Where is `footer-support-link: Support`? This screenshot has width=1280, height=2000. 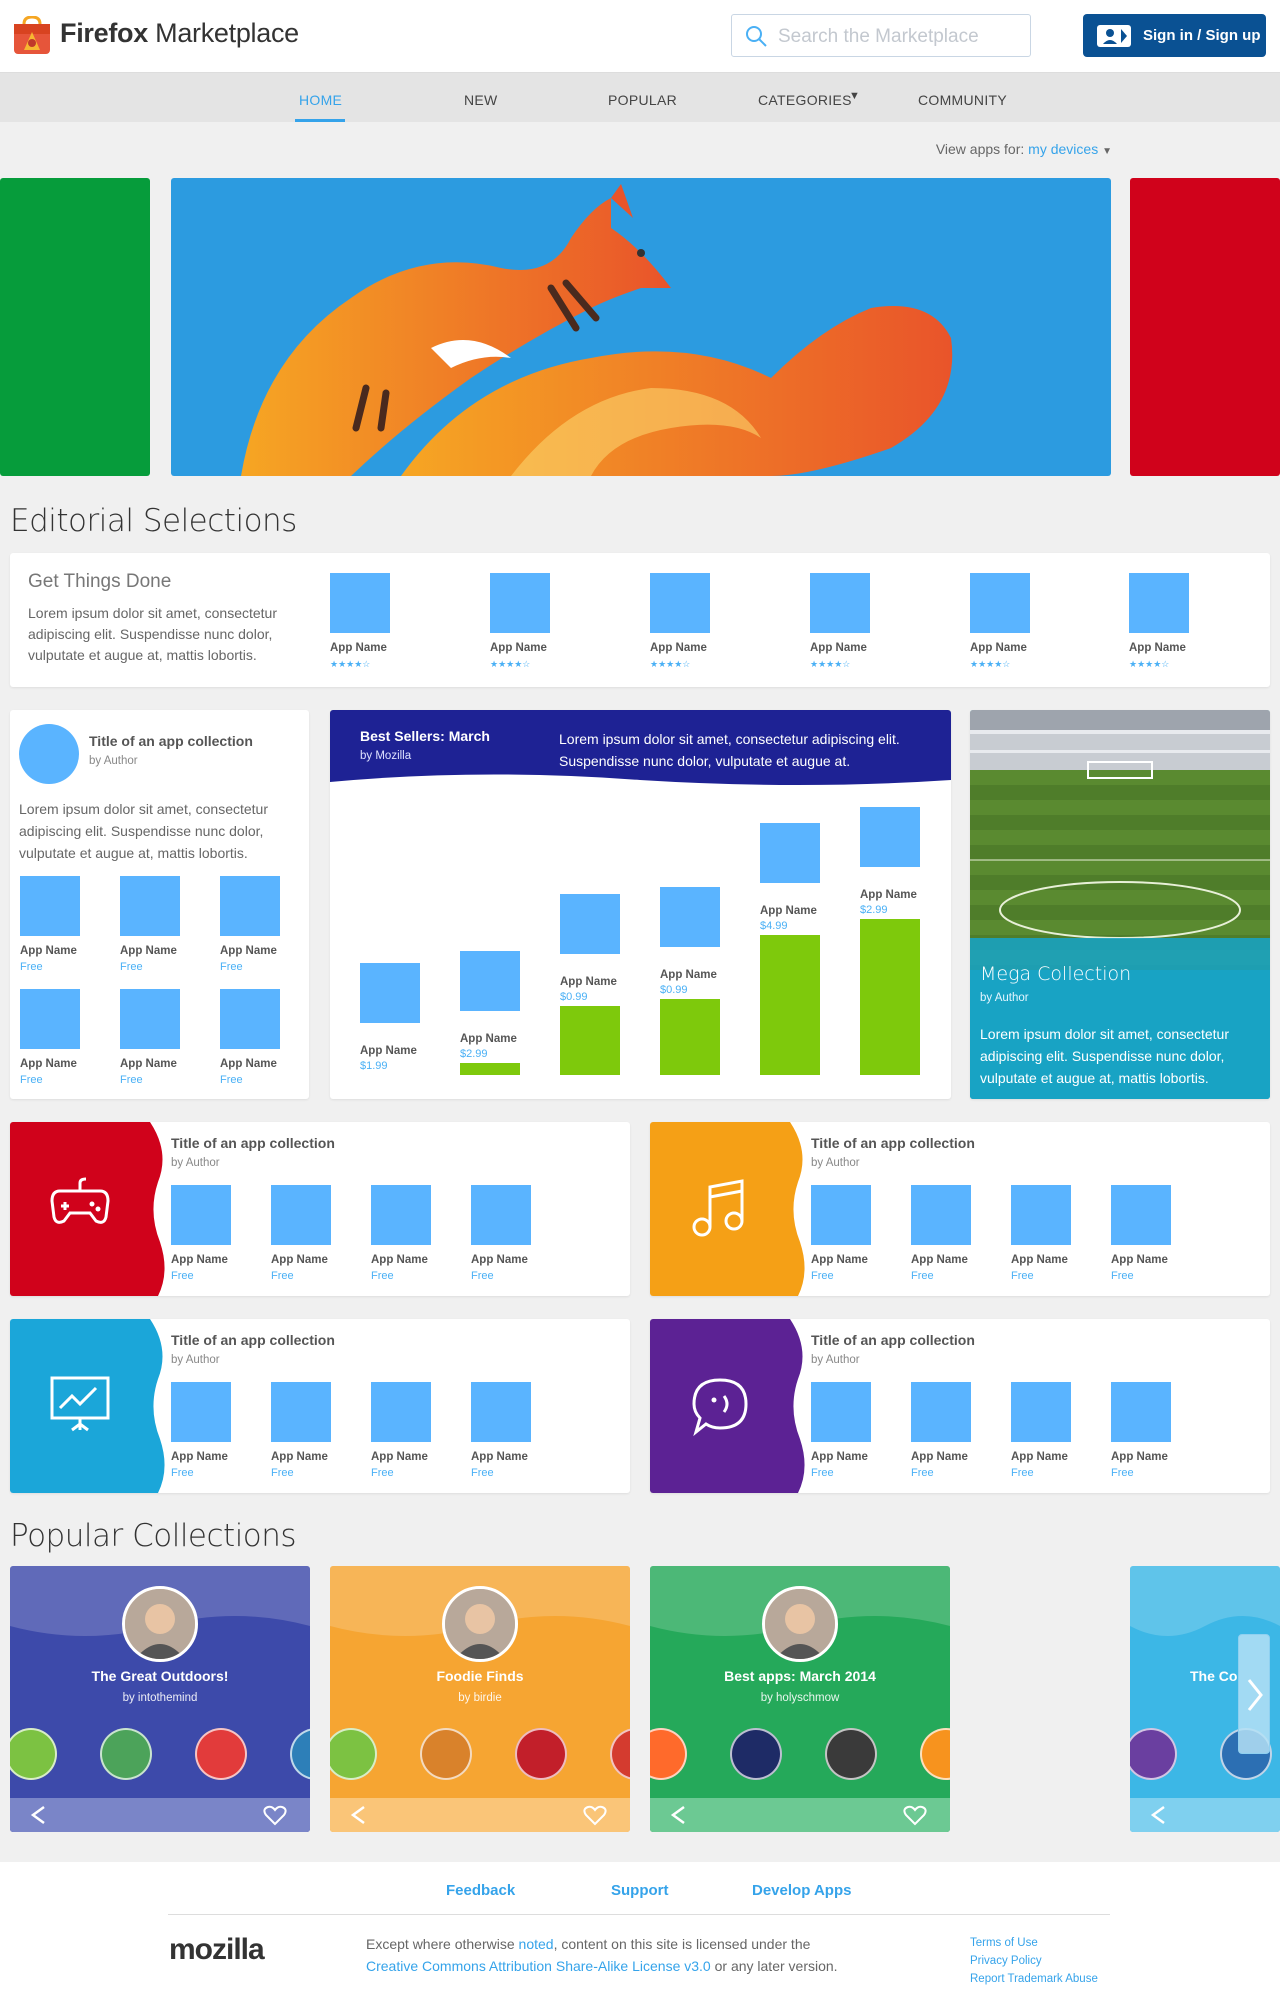 footer-support-link: Support is located at coordinates (640, 1890).